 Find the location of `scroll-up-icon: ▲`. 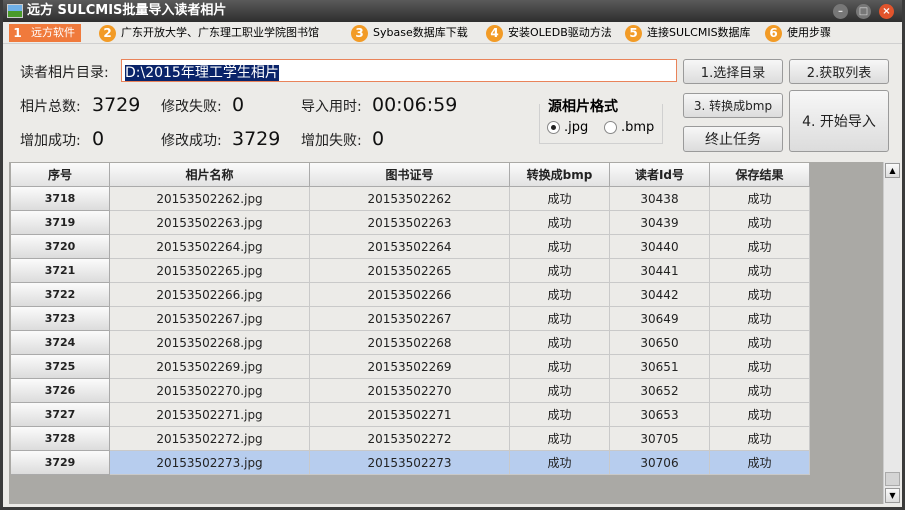

scroll-up-icon: ▲ is located at coordinates (892, 170).